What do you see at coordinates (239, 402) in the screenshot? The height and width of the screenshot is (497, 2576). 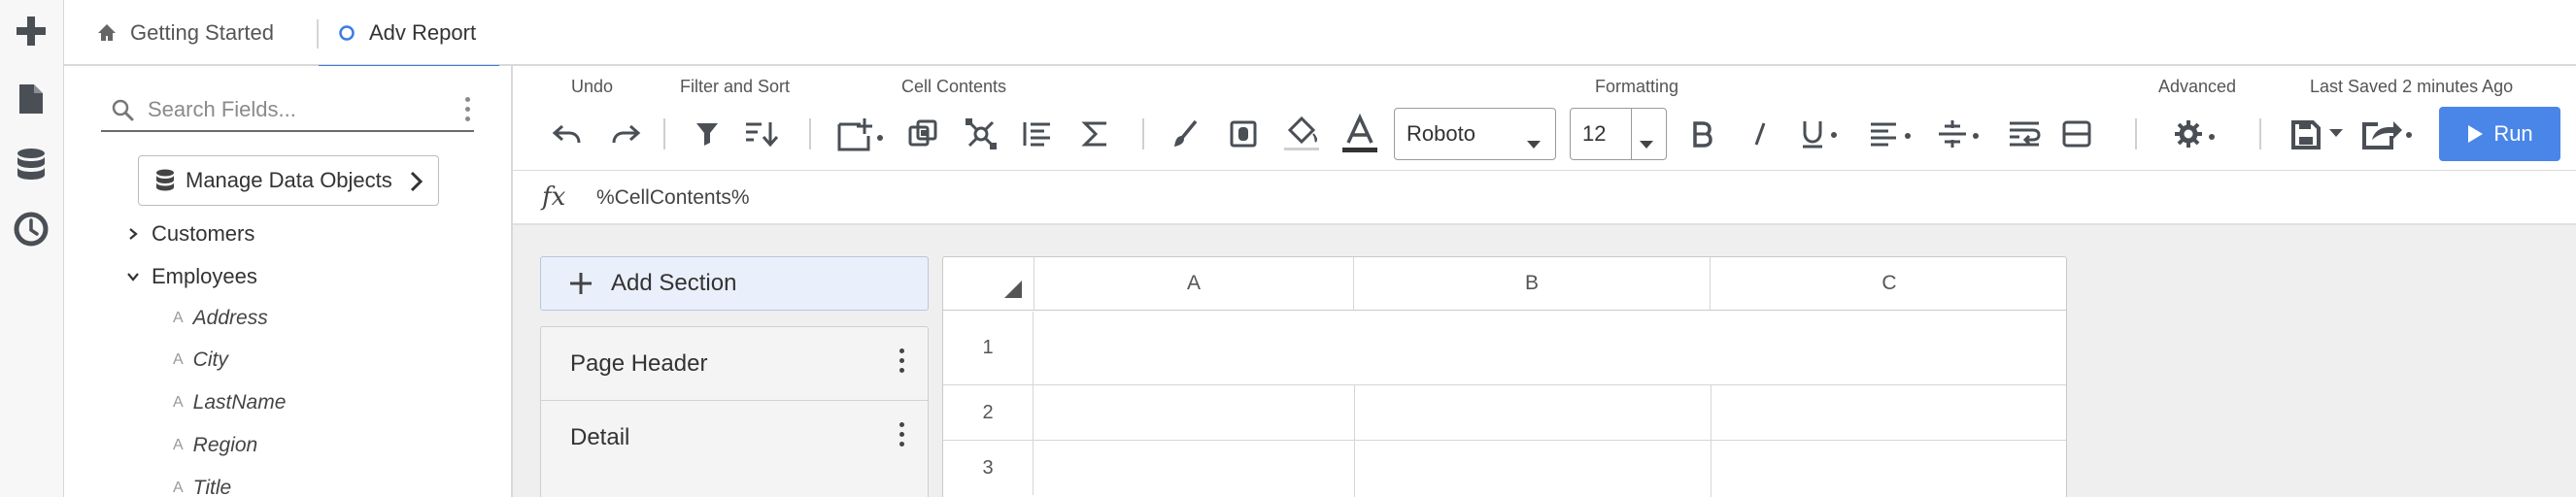 I see `field-label: LastName` at bounding box center [239, 402].